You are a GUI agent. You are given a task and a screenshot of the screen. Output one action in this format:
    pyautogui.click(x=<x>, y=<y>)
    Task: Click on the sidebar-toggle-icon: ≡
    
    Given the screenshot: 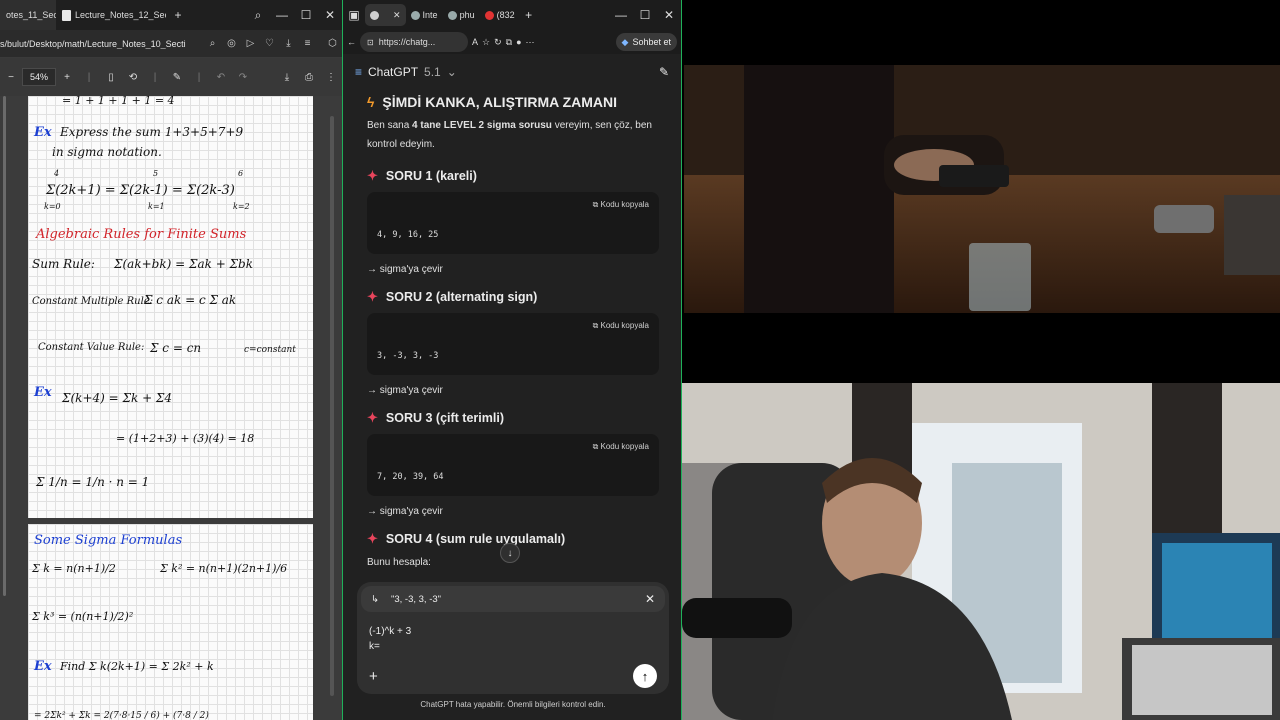 What is the action you would take?
    pyautogui.click(x=358, y=72)
    